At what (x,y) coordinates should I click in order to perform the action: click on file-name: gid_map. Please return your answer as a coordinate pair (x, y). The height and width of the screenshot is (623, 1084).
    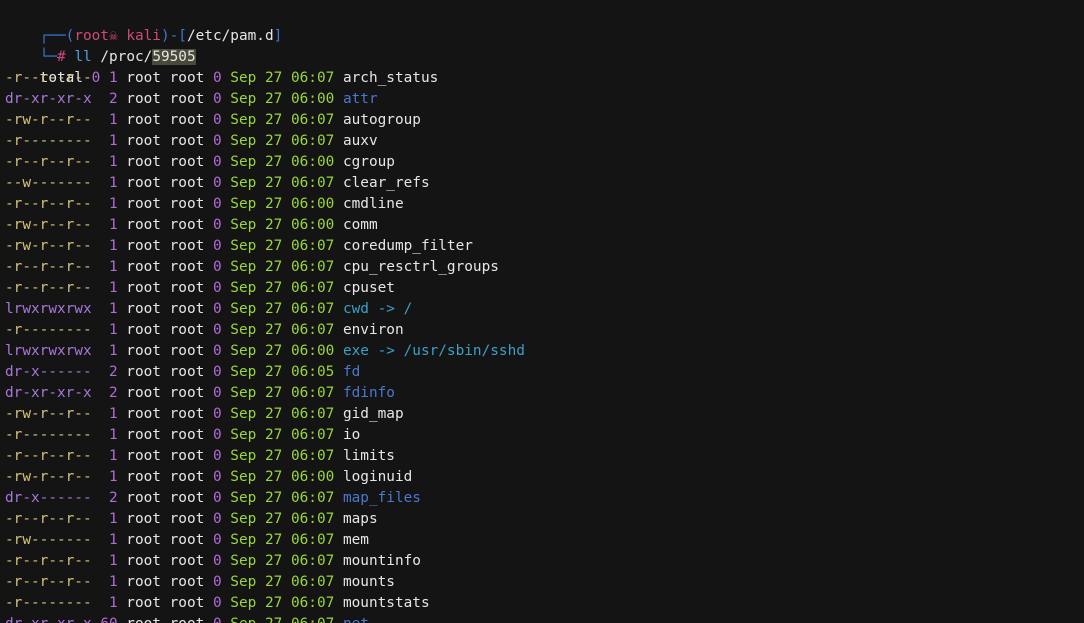
    Looking at the image, I should click on (373, 414).